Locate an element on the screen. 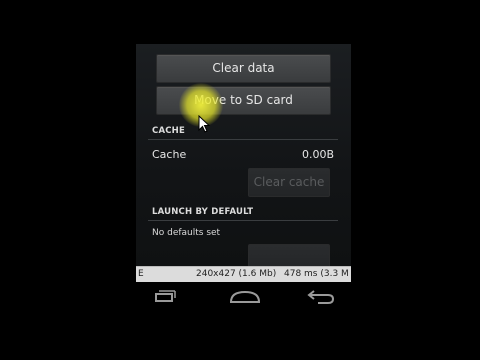  clear-defaults-button is located at coordinates (289, 255).